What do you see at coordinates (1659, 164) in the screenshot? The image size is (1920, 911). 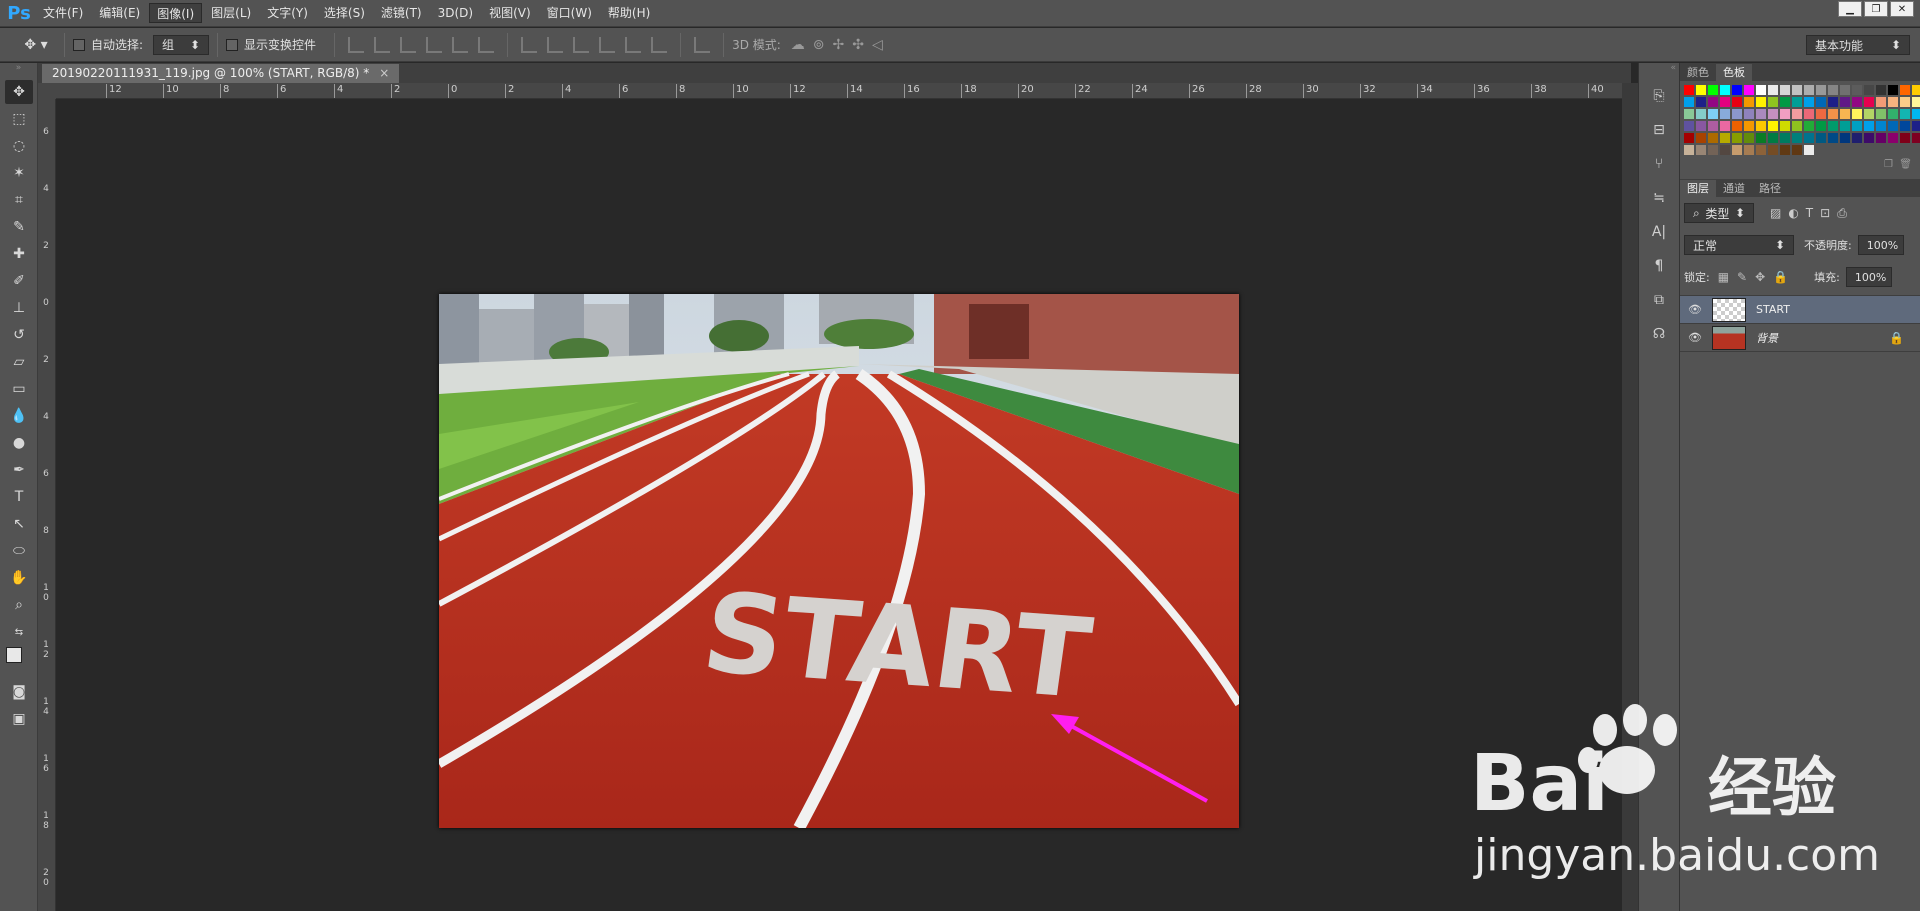 I see `adjustments-panel-icon: ⑂` at bounding box center [1659, 164].